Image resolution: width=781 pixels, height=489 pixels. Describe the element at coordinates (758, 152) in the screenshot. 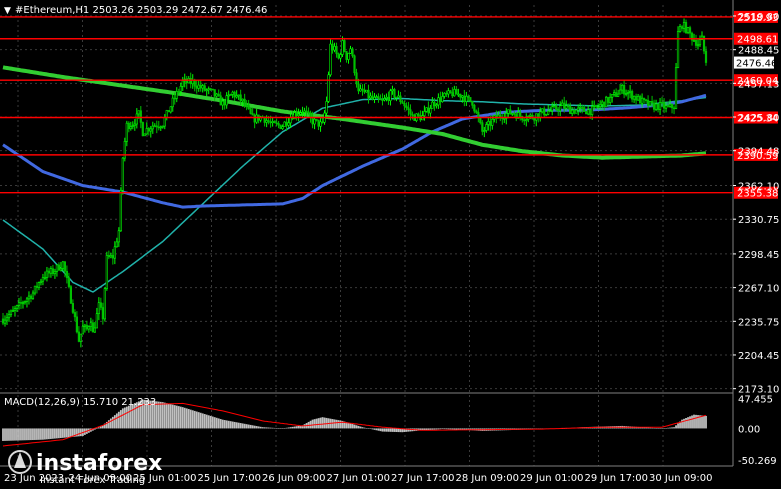

I see `price-tick-label: 2394.48` at that location.